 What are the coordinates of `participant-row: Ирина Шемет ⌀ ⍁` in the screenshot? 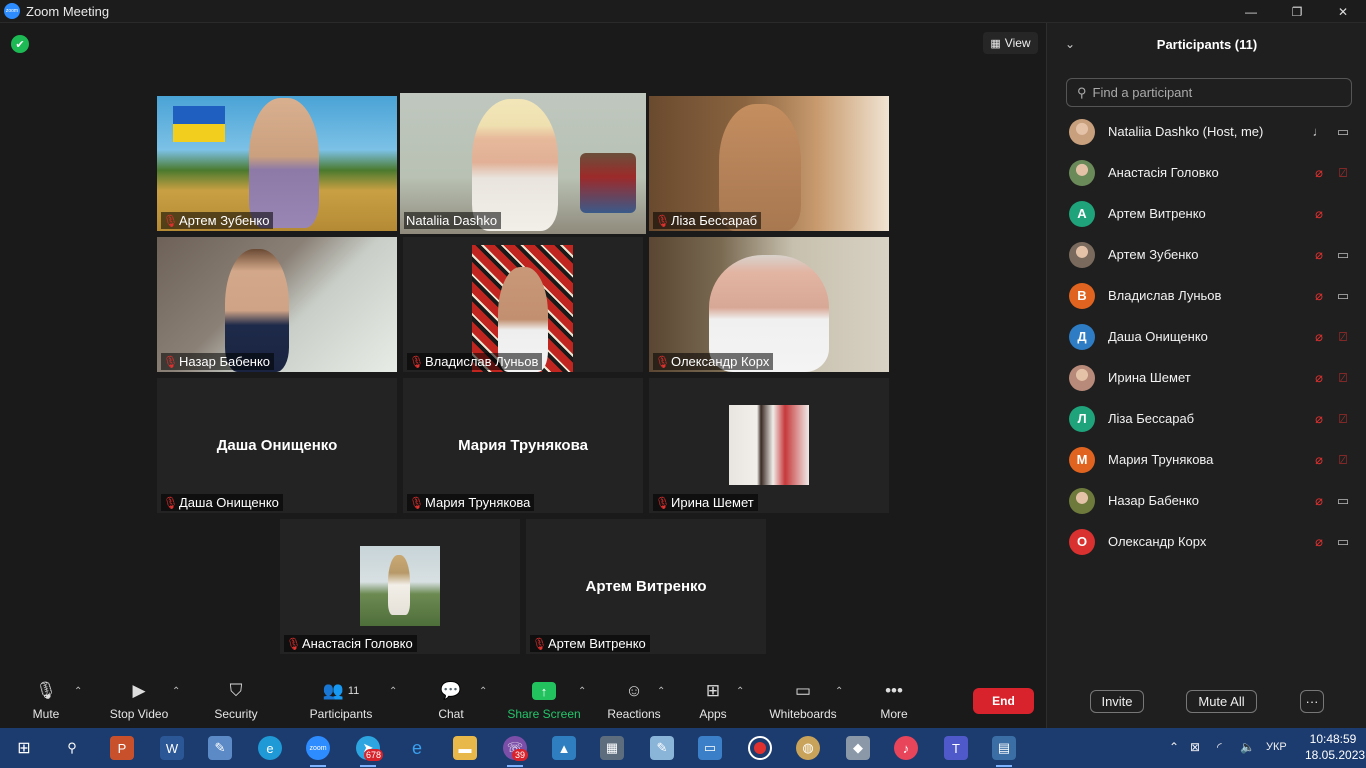 It's located at (1206, 377).